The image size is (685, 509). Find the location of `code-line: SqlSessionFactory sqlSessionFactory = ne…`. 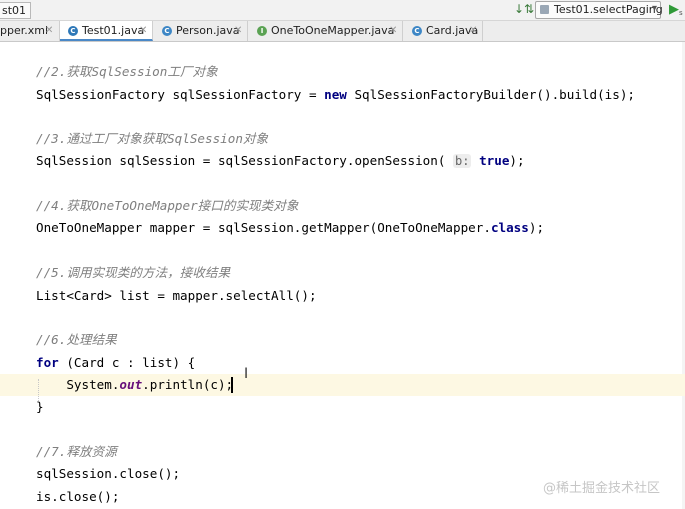

code-line: SqlSessionFactory sqlSessionFactory = ne… is located at coordinates (335, 95).